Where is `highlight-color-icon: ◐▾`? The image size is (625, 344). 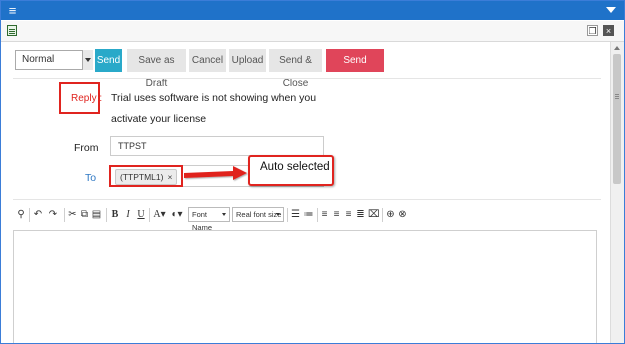
highlight-color-icon: ◐▾ is located at coordinates (177, 215).